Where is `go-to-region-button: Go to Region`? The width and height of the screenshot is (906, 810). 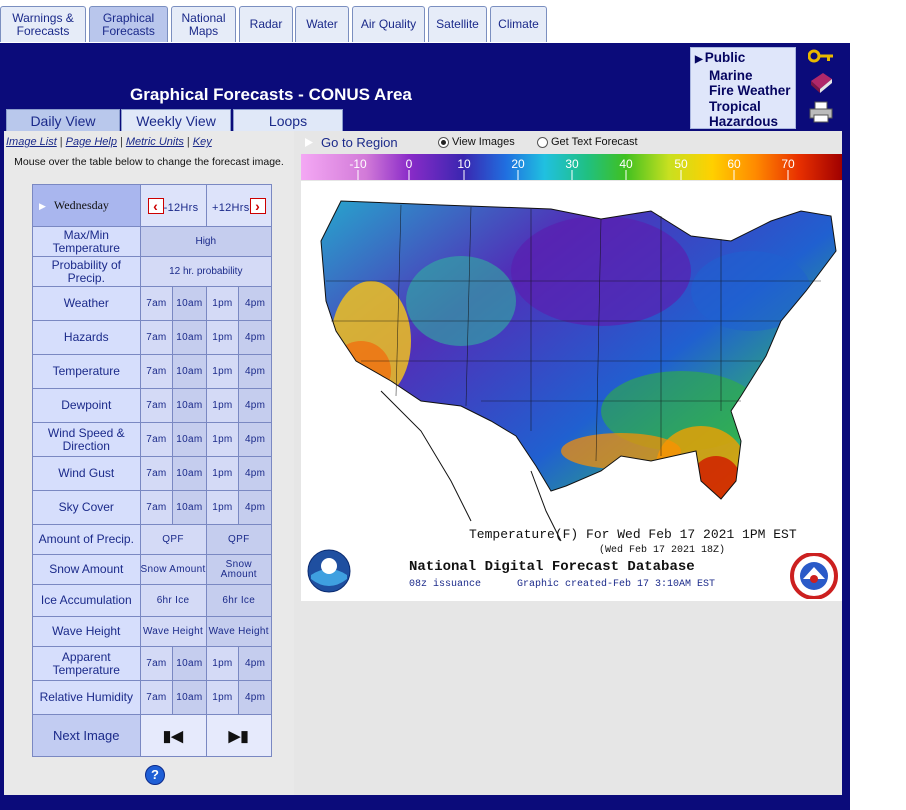 go-to-region-button: Go to Region is located at coordinates (359, 142).